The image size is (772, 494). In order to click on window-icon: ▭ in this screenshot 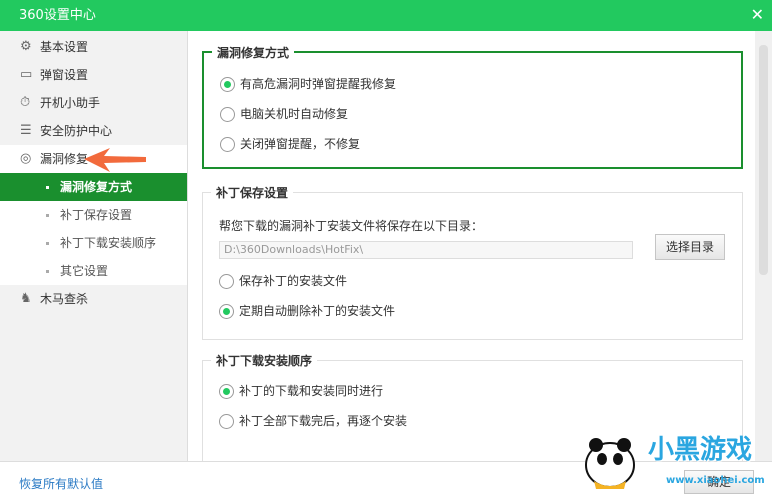, I will do `click(26, 74)`.